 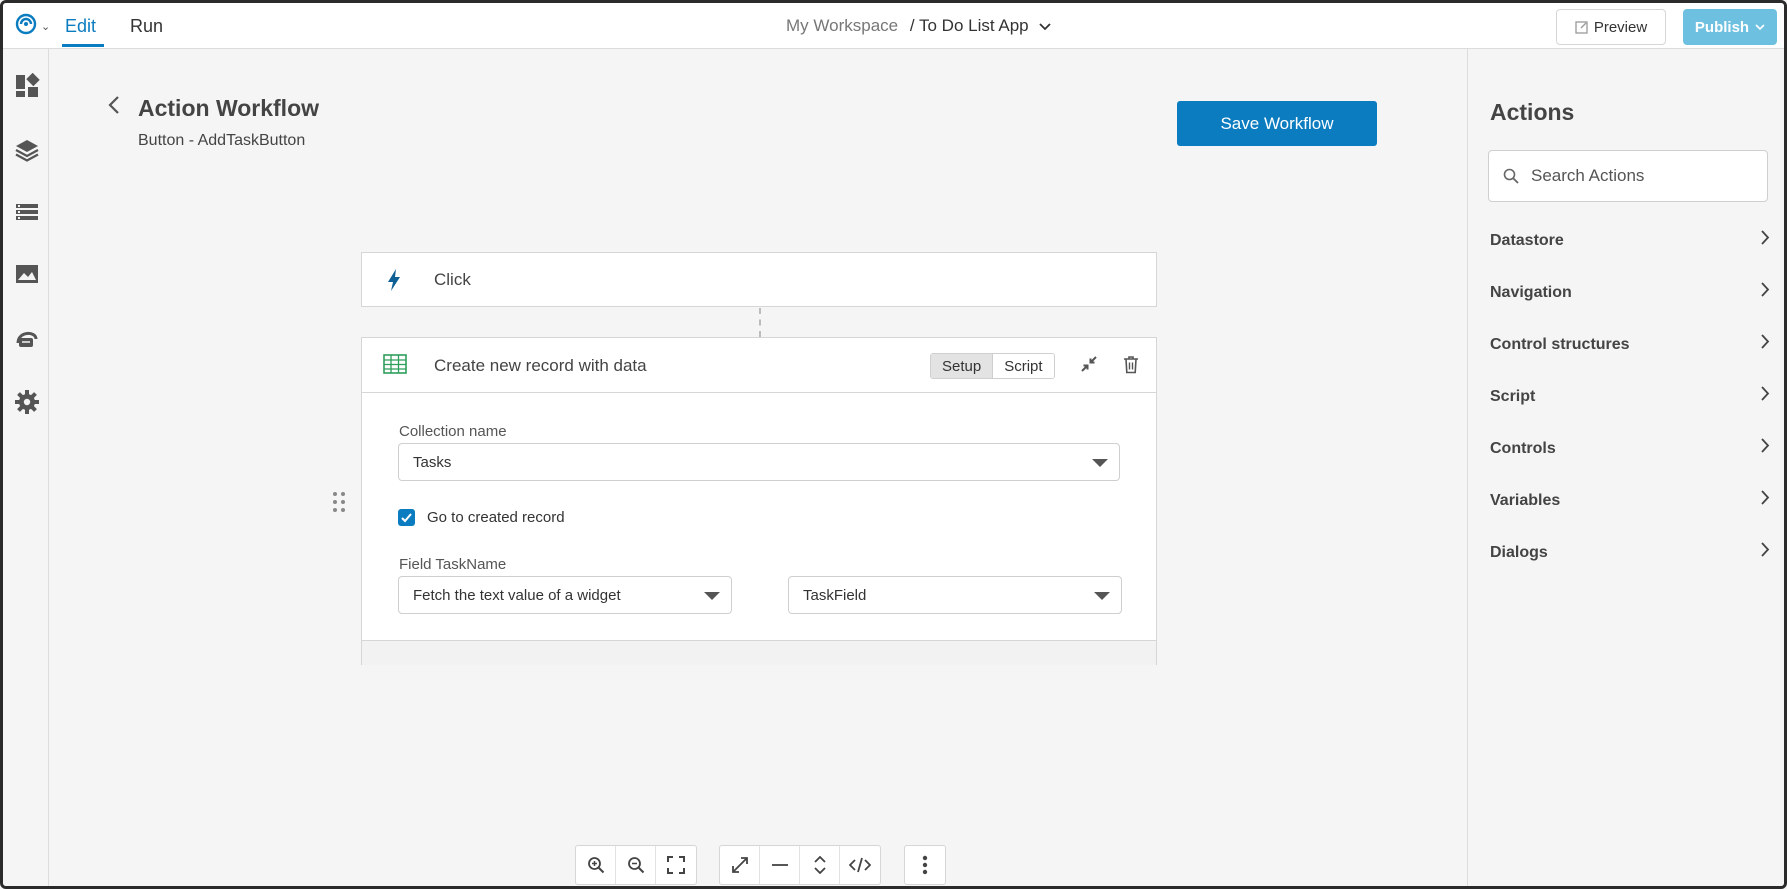 I want to click on collection-name-value: Tasks, so click(x=432, y=462).